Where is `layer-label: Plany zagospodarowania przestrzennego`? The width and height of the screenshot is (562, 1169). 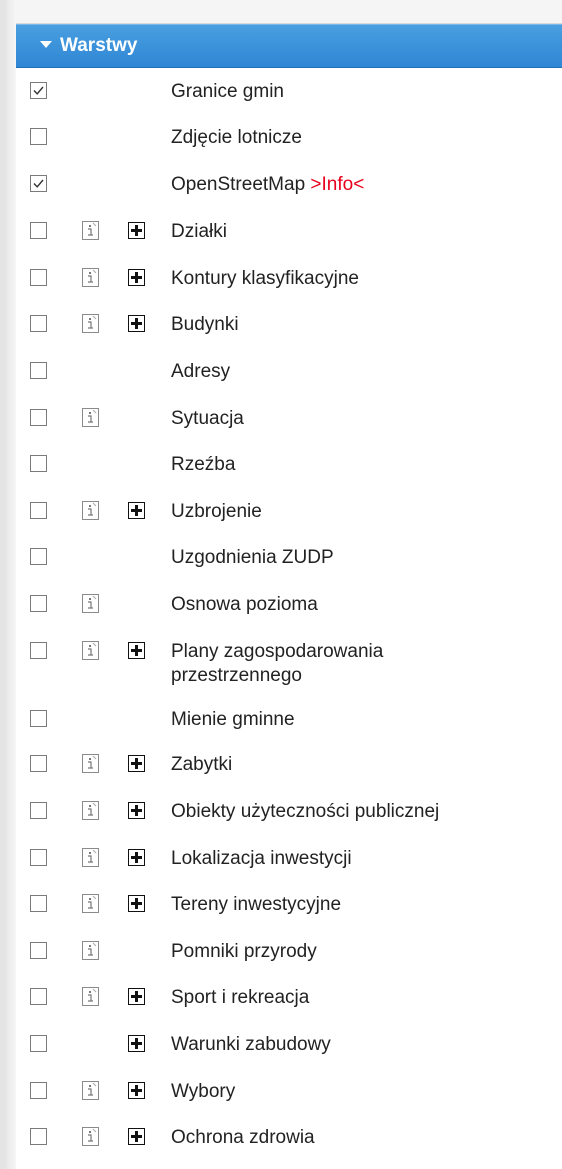
layer-label: Plany zagospodarowania przestrzennego is located at coordinates (306, 664).